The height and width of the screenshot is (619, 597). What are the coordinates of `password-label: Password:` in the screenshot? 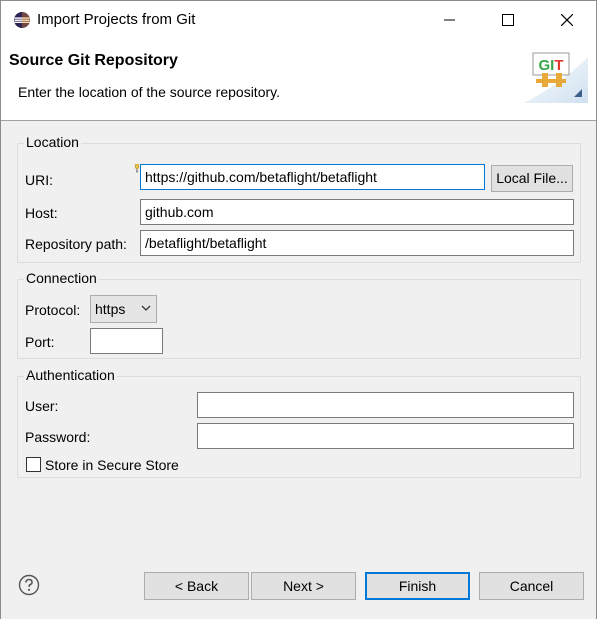 It's located at (58, 437).